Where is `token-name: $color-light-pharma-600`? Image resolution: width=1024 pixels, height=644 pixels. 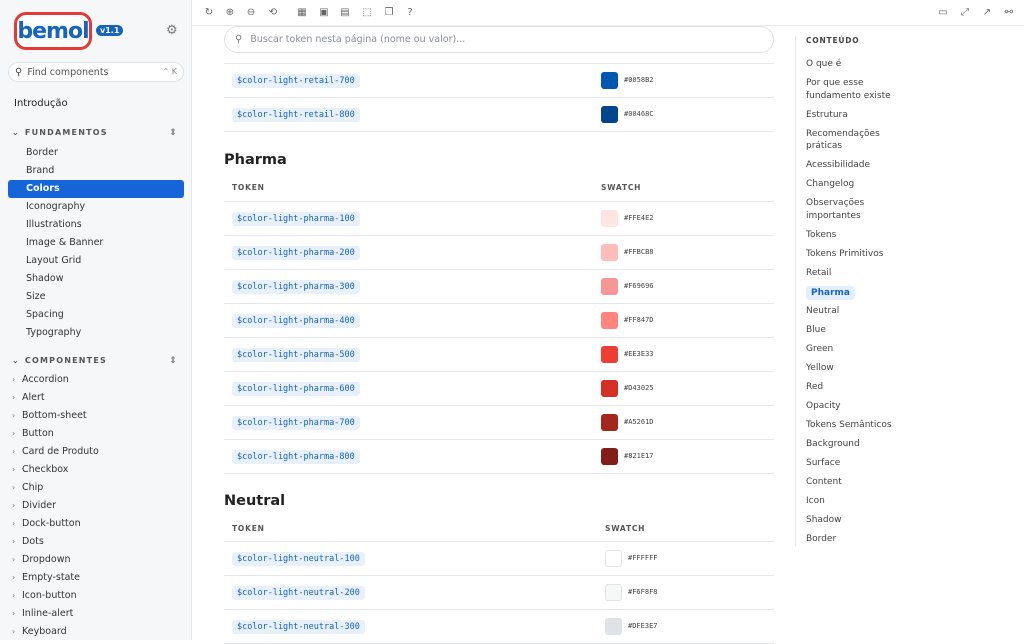 token-name: $color-light-pharma-600 is located at coordinates (296, 389).